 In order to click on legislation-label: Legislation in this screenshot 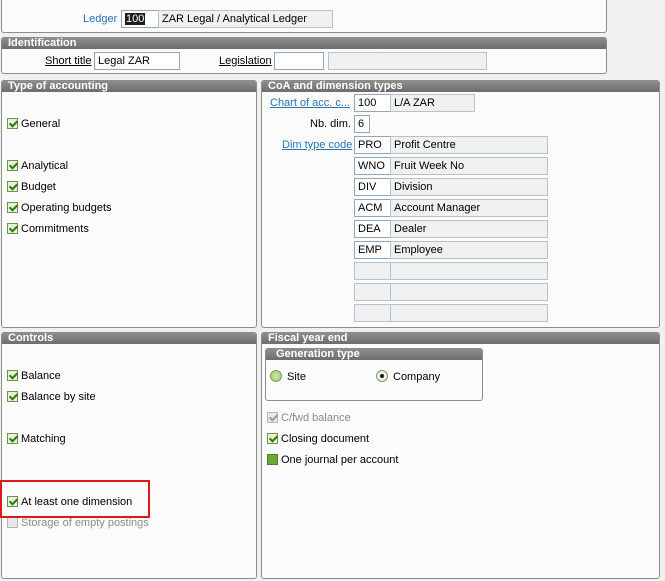, I will do `click(245, 61)`.